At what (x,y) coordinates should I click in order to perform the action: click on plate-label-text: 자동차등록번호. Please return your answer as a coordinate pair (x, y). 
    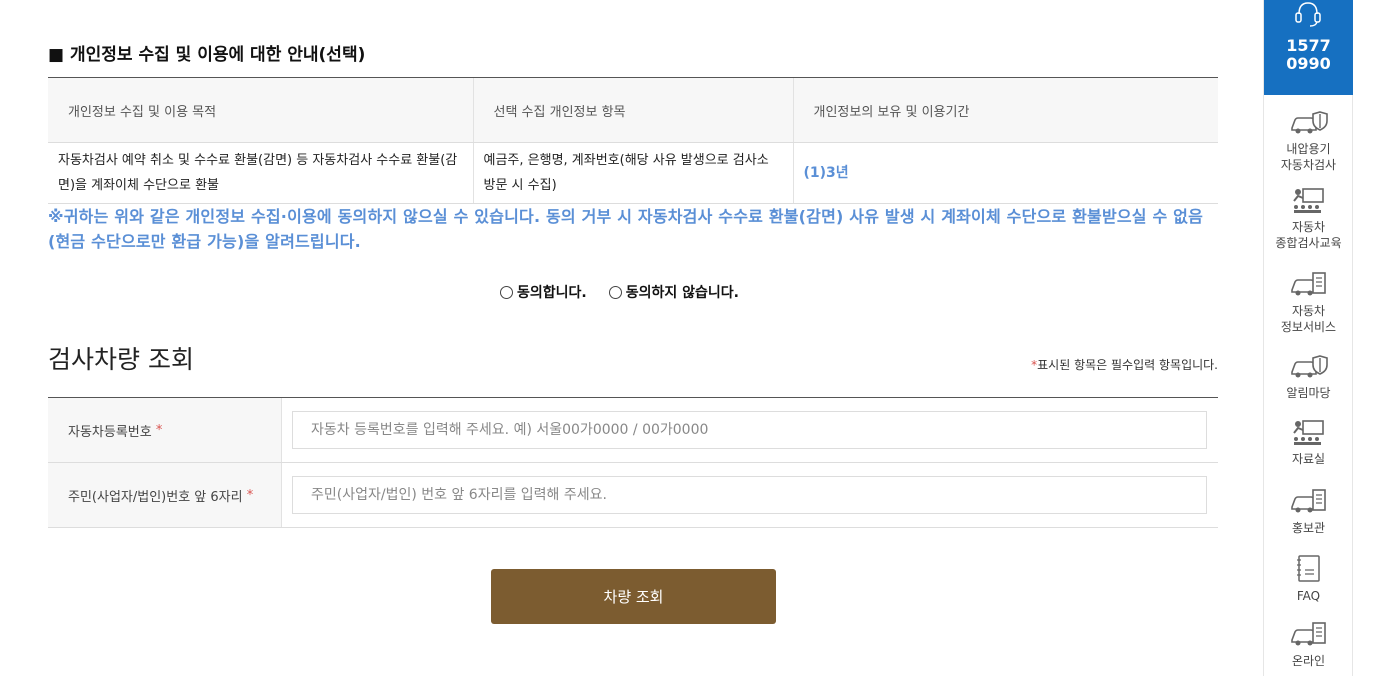
    Looking at the image, I should click on (110, 432).